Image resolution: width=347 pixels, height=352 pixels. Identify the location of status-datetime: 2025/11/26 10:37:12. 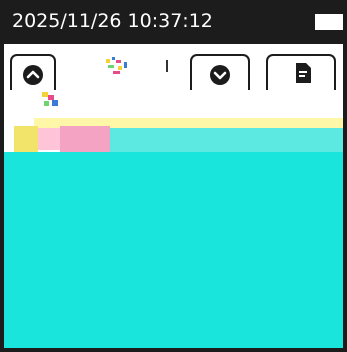
(112, 21).